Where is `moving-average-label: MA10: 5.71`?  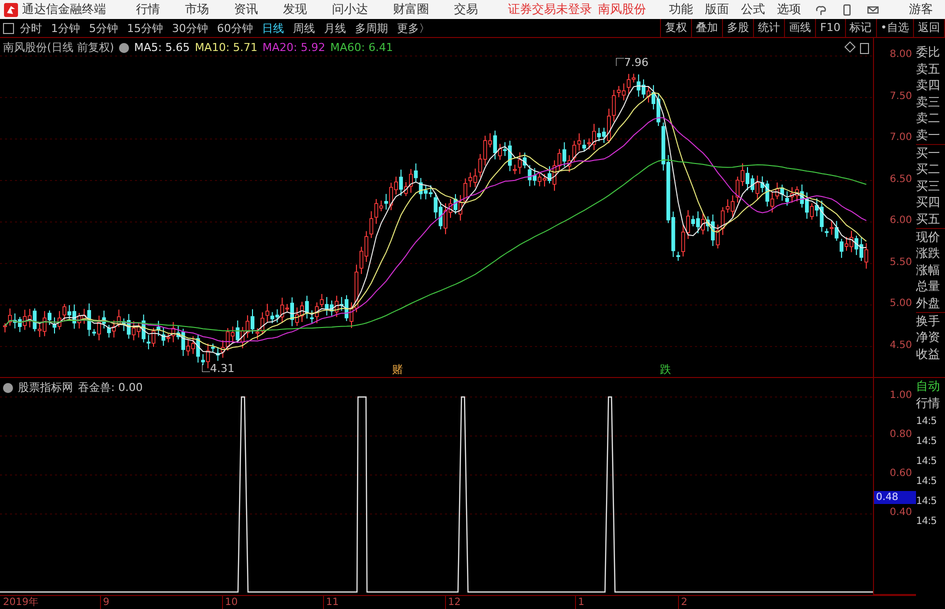 moving-average-label: MA10: 5.71 is located at coordinates (226, 47).